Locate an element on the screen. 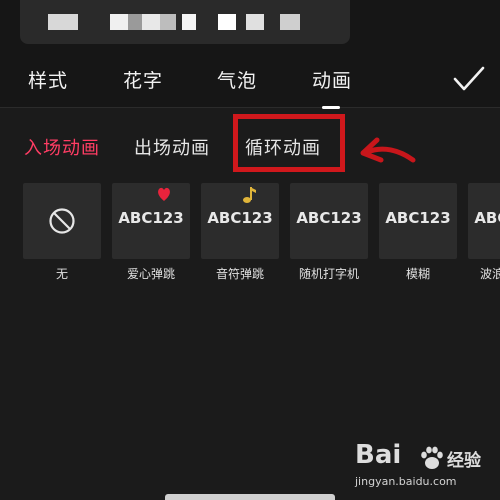 The width and height of the screenshot is (500, 500). tab-animation: 动画 is located at coordinates (332, 79).